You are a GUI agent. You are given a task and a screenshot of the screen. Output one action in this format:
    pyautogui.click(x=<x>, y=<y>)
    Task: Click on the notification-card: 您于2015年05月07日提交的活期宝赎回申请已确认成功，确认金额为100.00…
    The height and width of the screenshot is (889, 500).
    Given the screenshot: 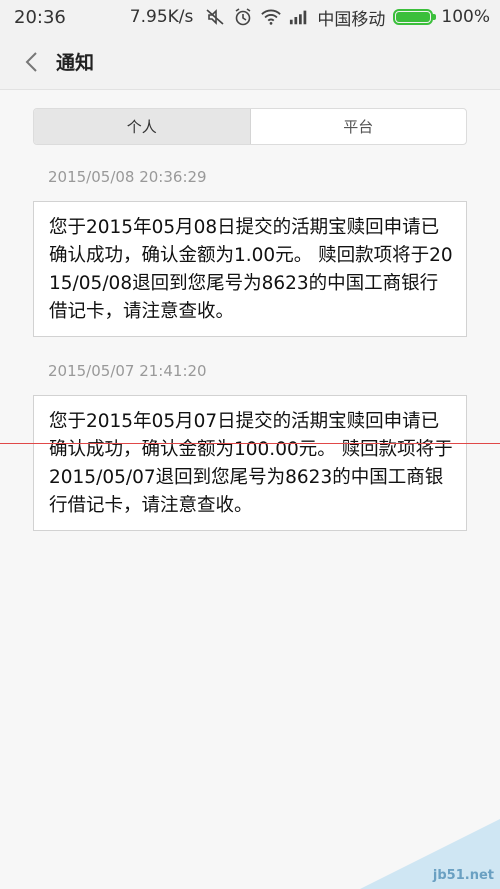 What is the action you would take?
    pyautogui.click(x=250, y=463)
    